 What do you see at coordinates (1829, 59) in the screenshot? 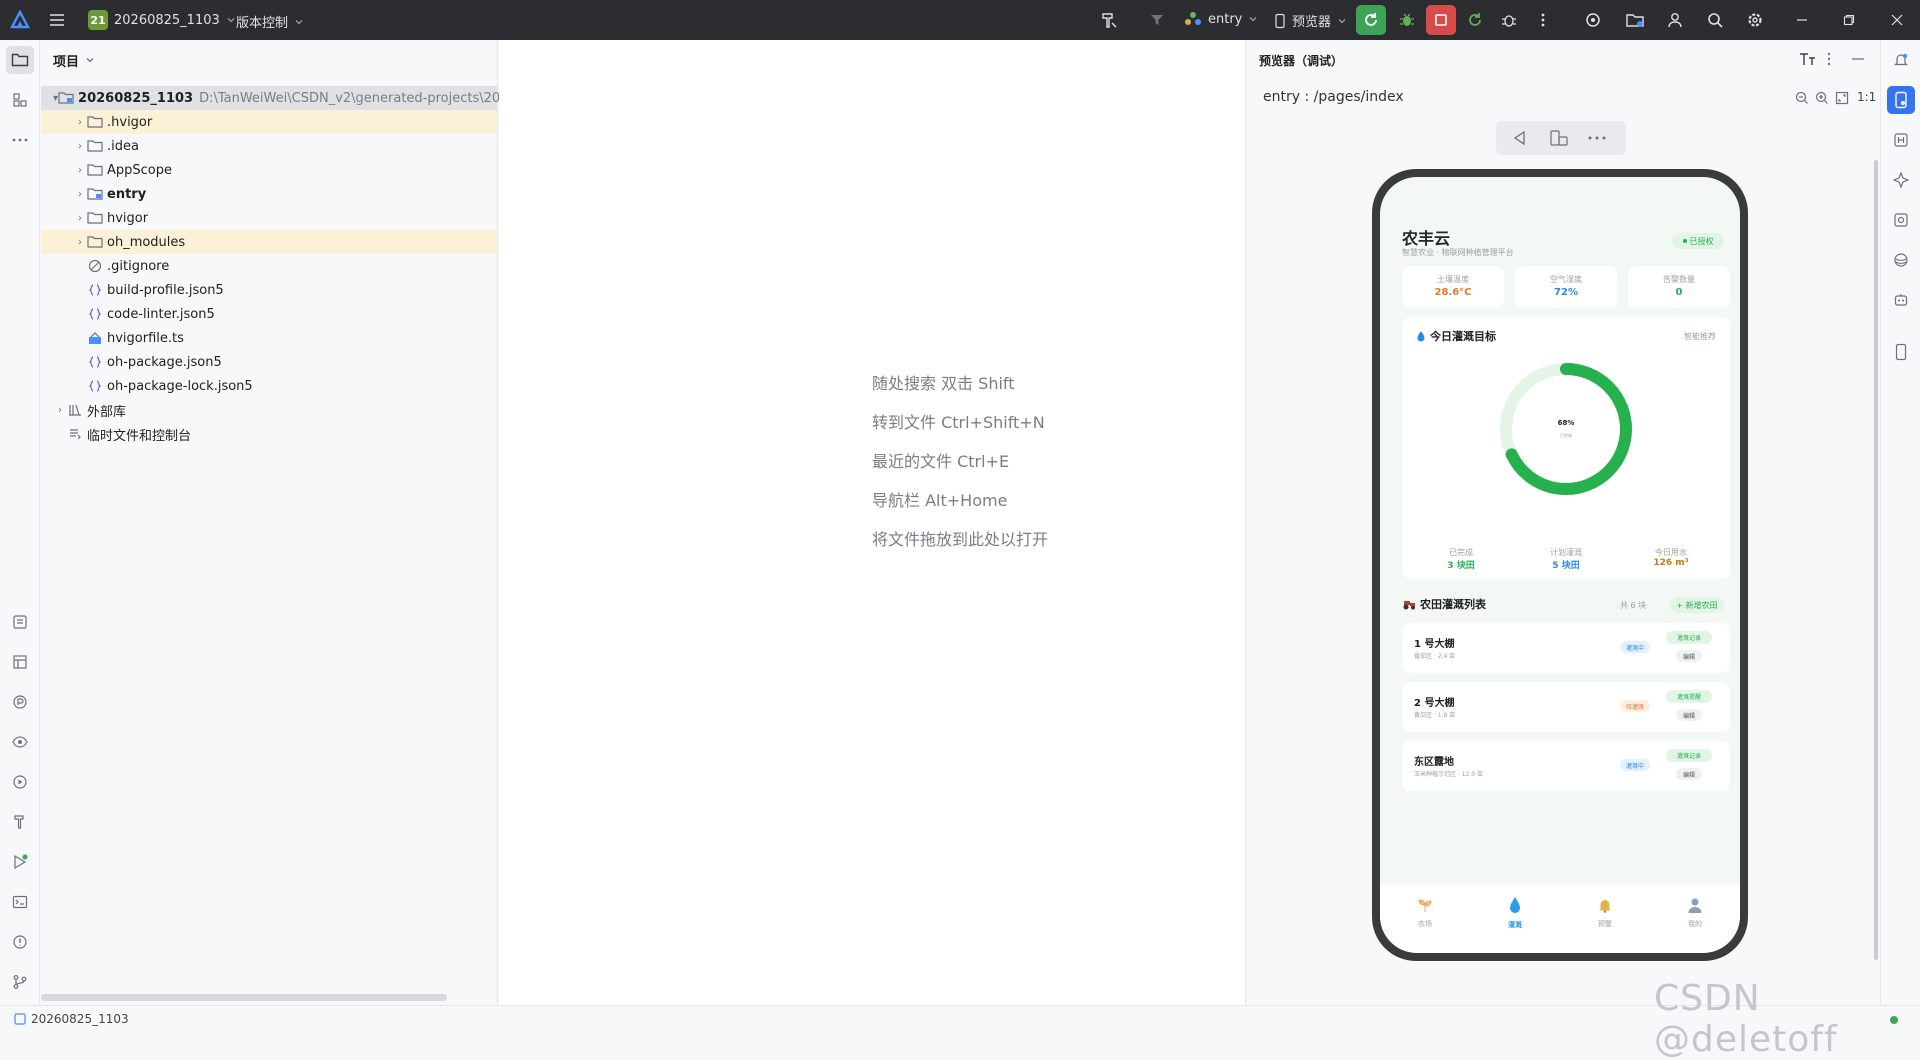
I see `more-options-icon` at bounding box center [1829, 59].